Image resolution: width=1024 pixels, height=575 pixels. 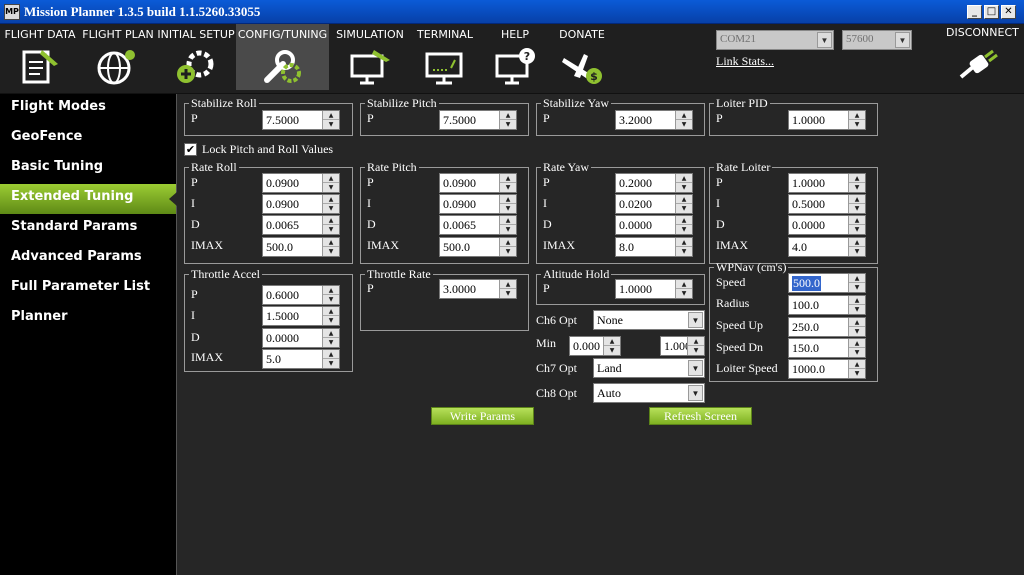 I want to click on maximize-button: □, so click(x=991, y=12).